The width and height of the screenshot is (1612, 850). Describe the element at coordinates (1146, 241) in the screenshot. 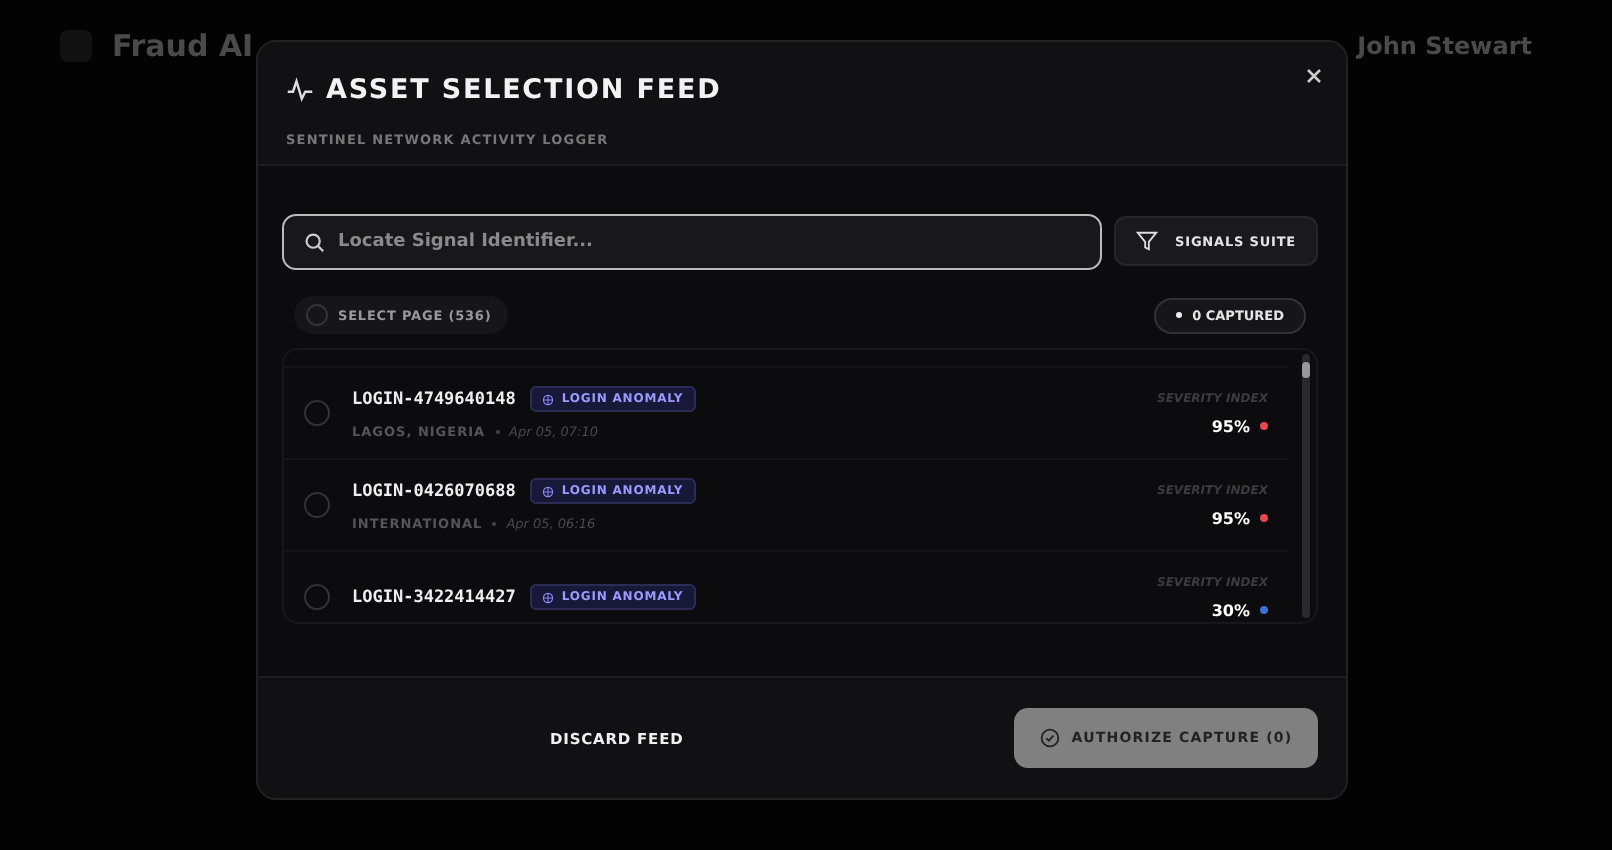

I see `filter-icon` at that location.